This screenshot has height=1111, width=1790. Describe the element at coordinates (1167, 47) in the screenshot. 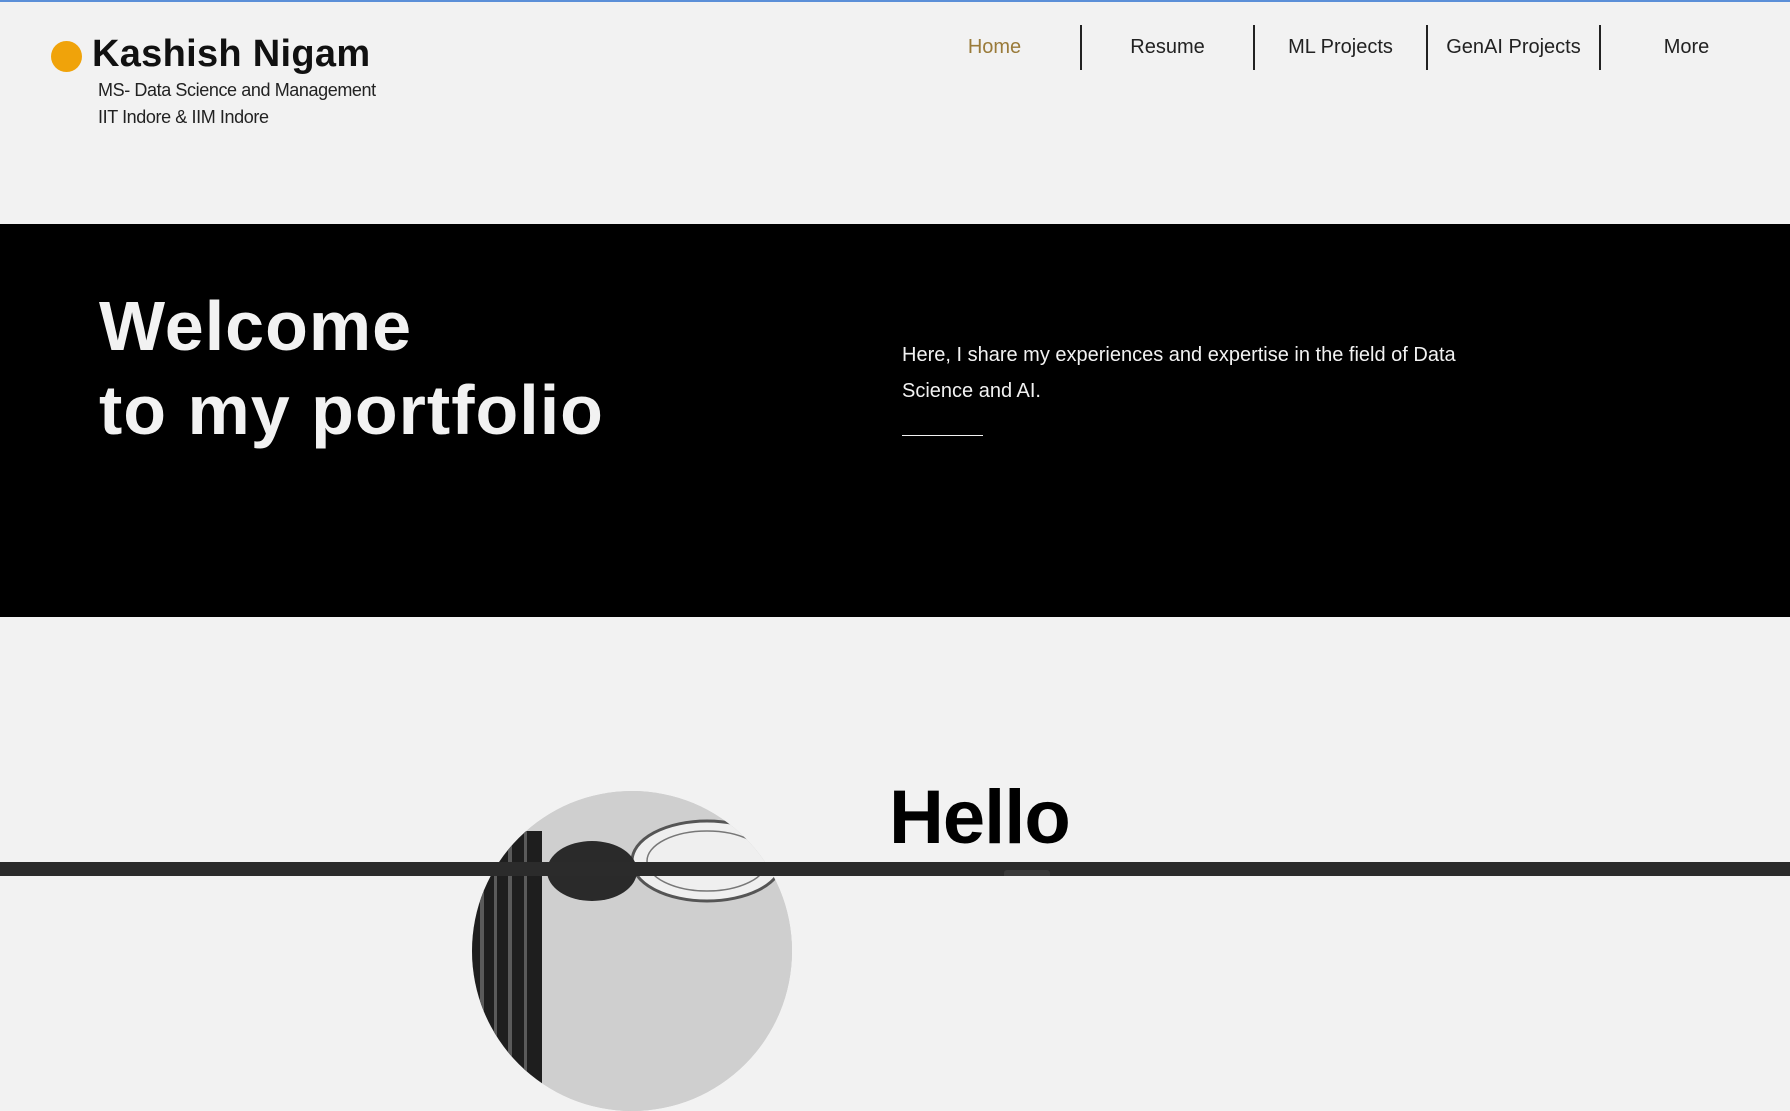

I see `nav-resume: Resume` at that location.